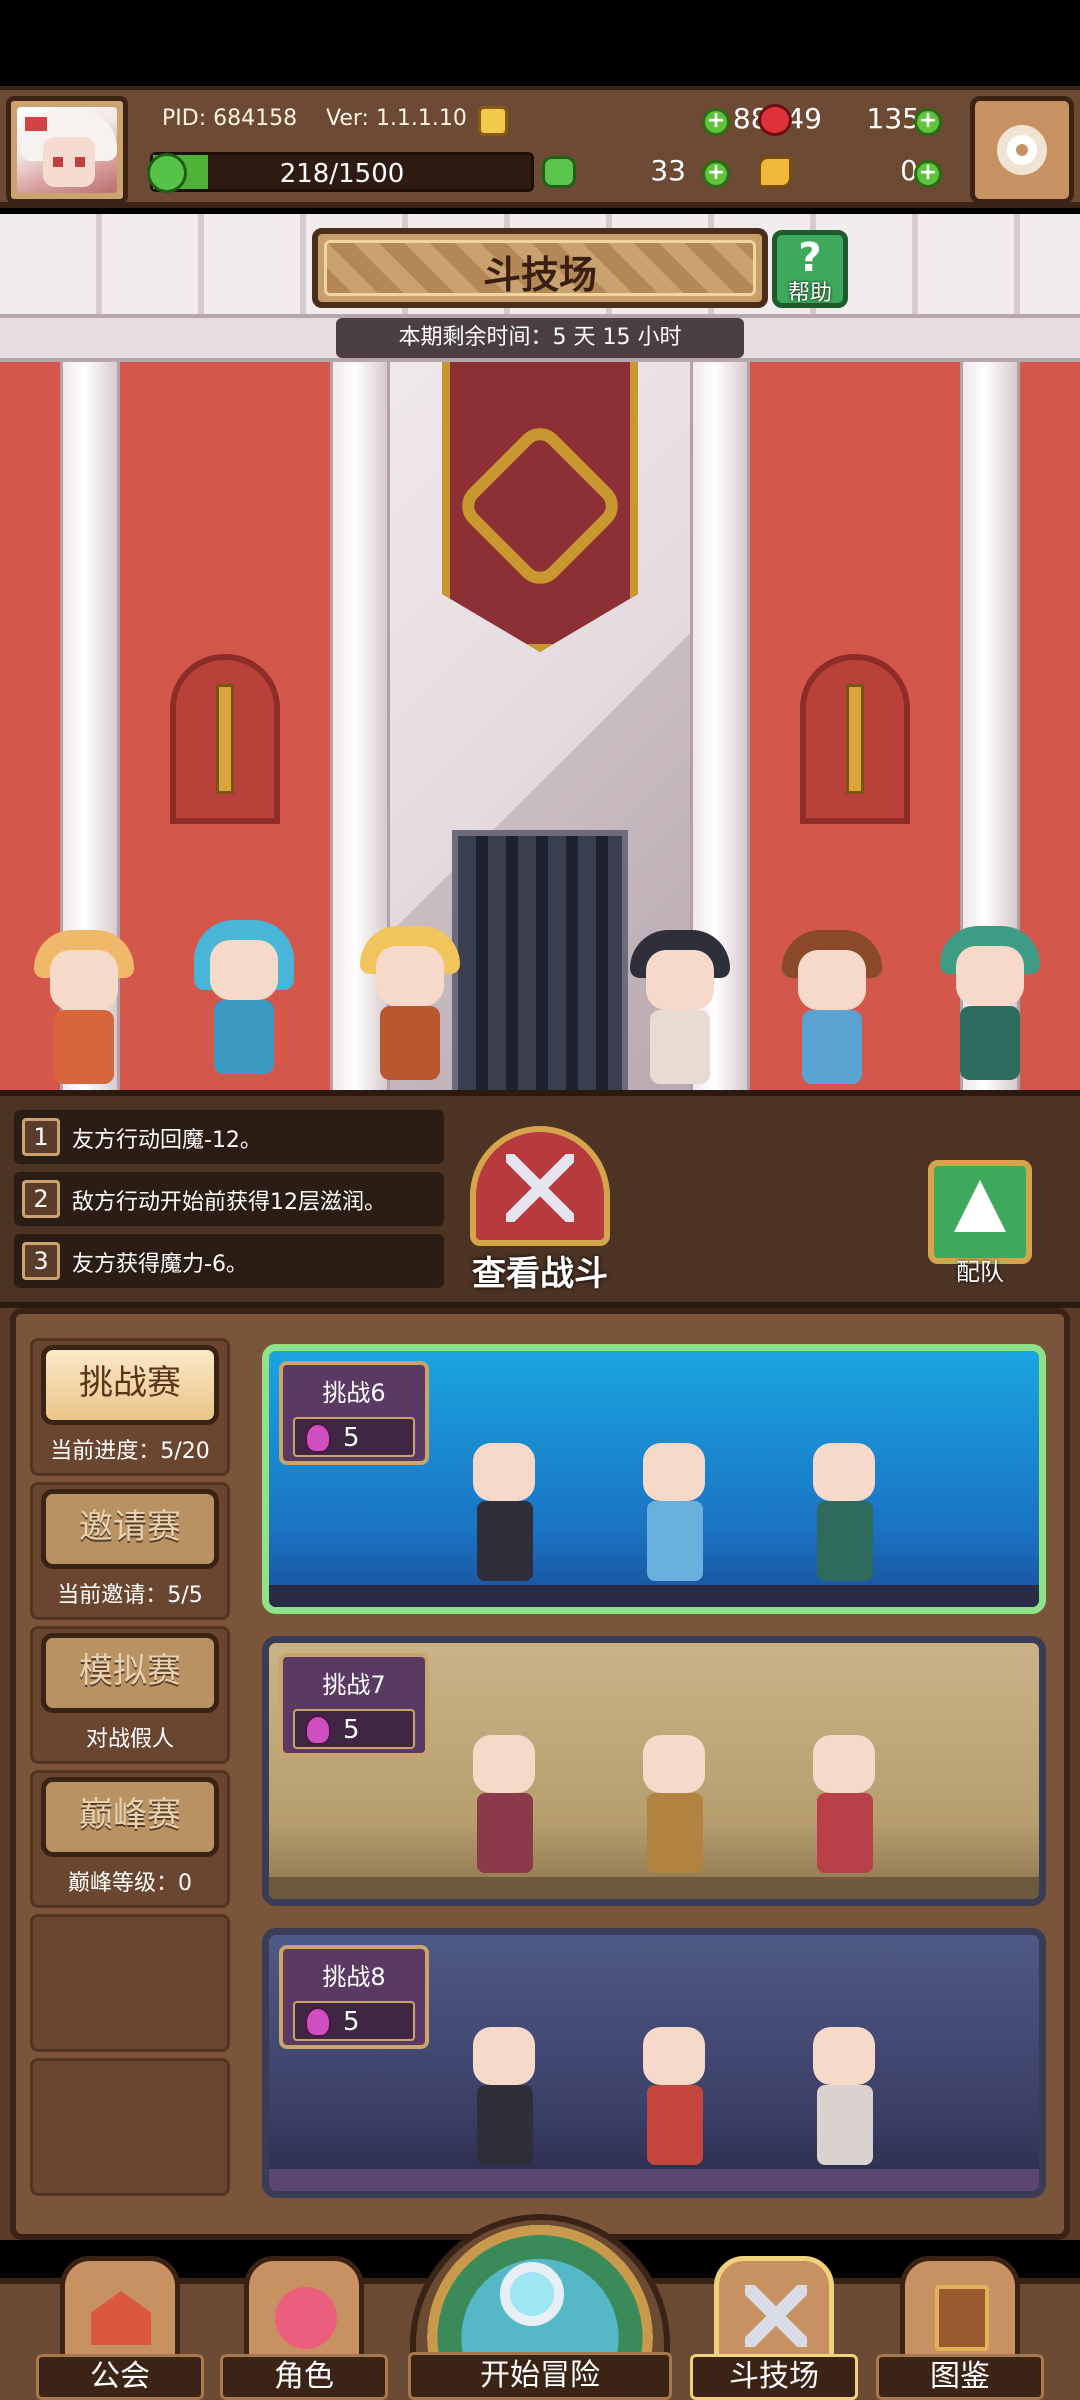 The height and width of the screenshot is (2400, 1080). What do you see at coordinates (160, 1264) in the screenshot?
I see `rule-text: 友方获得魔力-6。` at bounding box center [160, 1264].